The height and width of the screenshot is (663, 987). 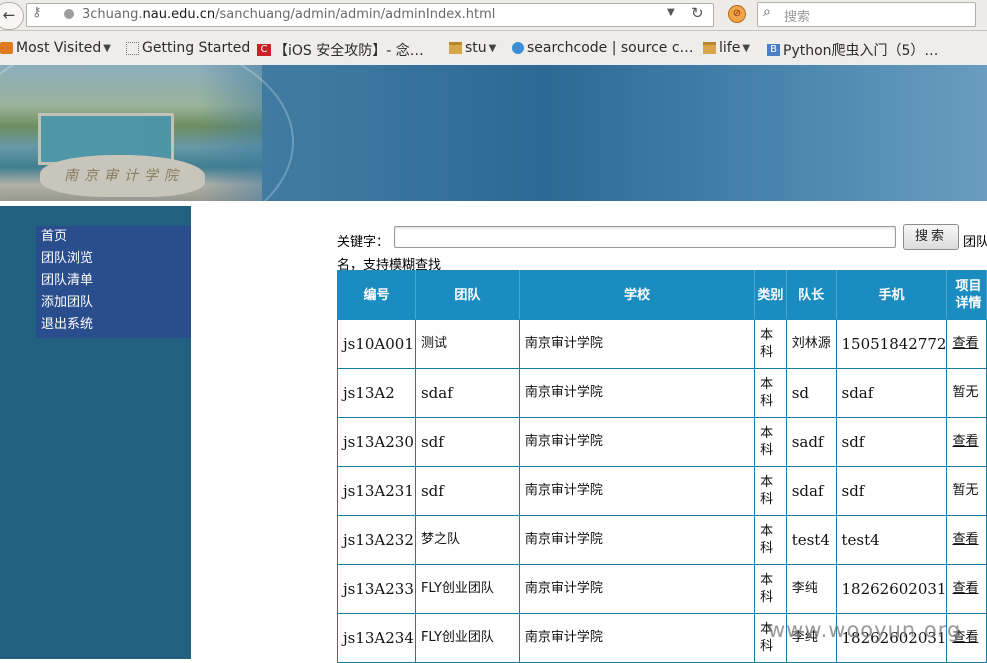 What do you see at coordinates (518, 48) in the screenshot?
I see `q-icon` at bounding box center [518, 48].